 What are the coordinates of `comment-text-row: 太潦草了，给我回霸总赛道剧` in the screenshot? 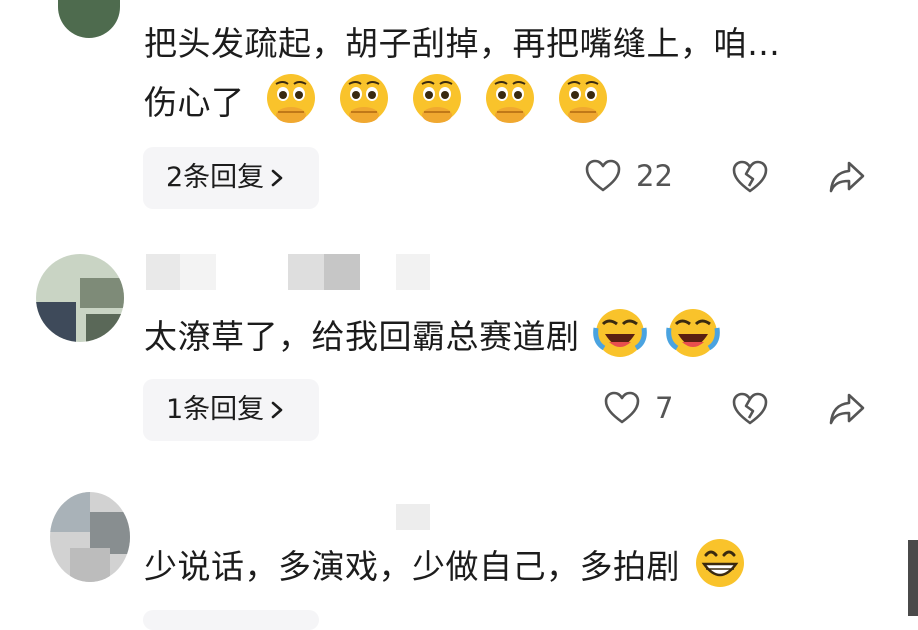 It's located at (432, 336).